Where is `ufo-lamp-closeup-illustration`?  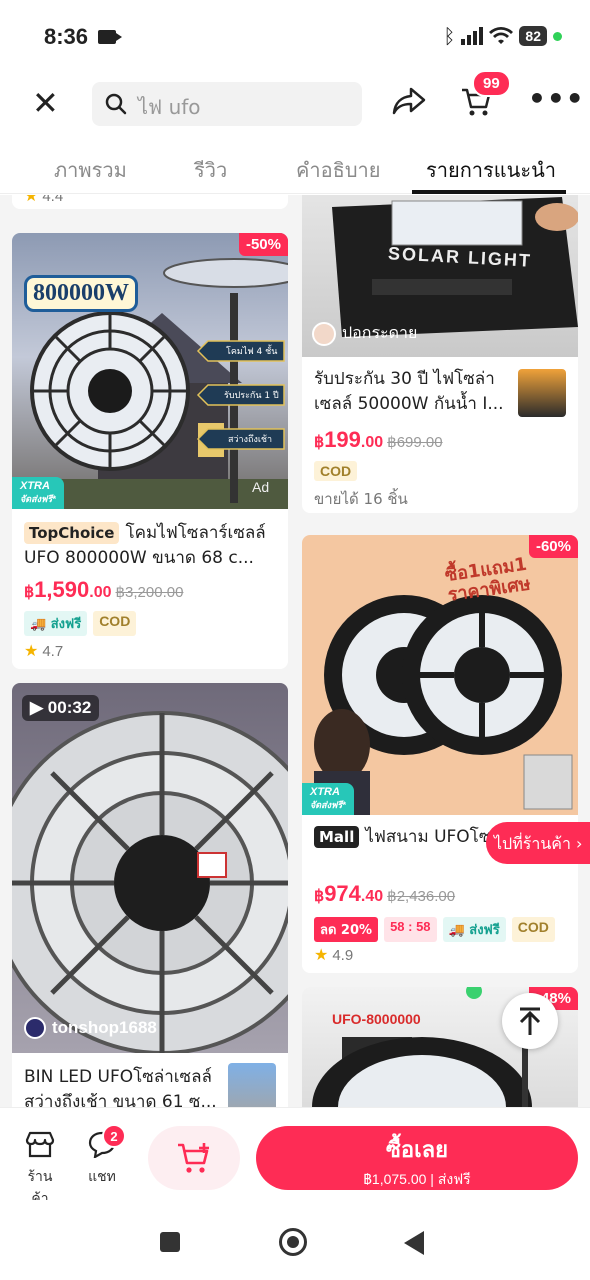
ufo-lamp-closeup-illustration is located at coordinates (150, 882).